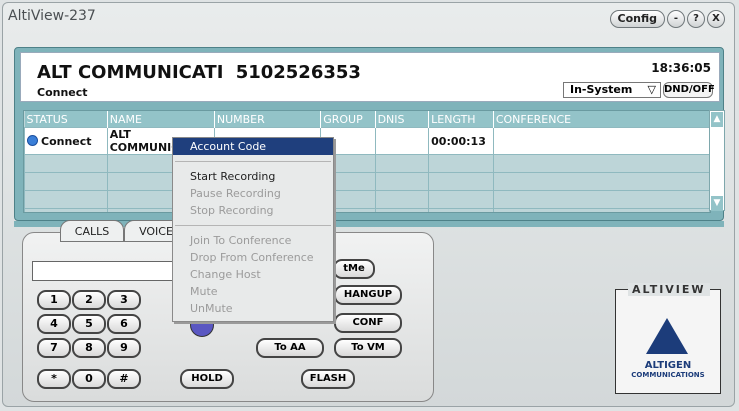  I want to click on presence-value: In-System, so click(601, 89).